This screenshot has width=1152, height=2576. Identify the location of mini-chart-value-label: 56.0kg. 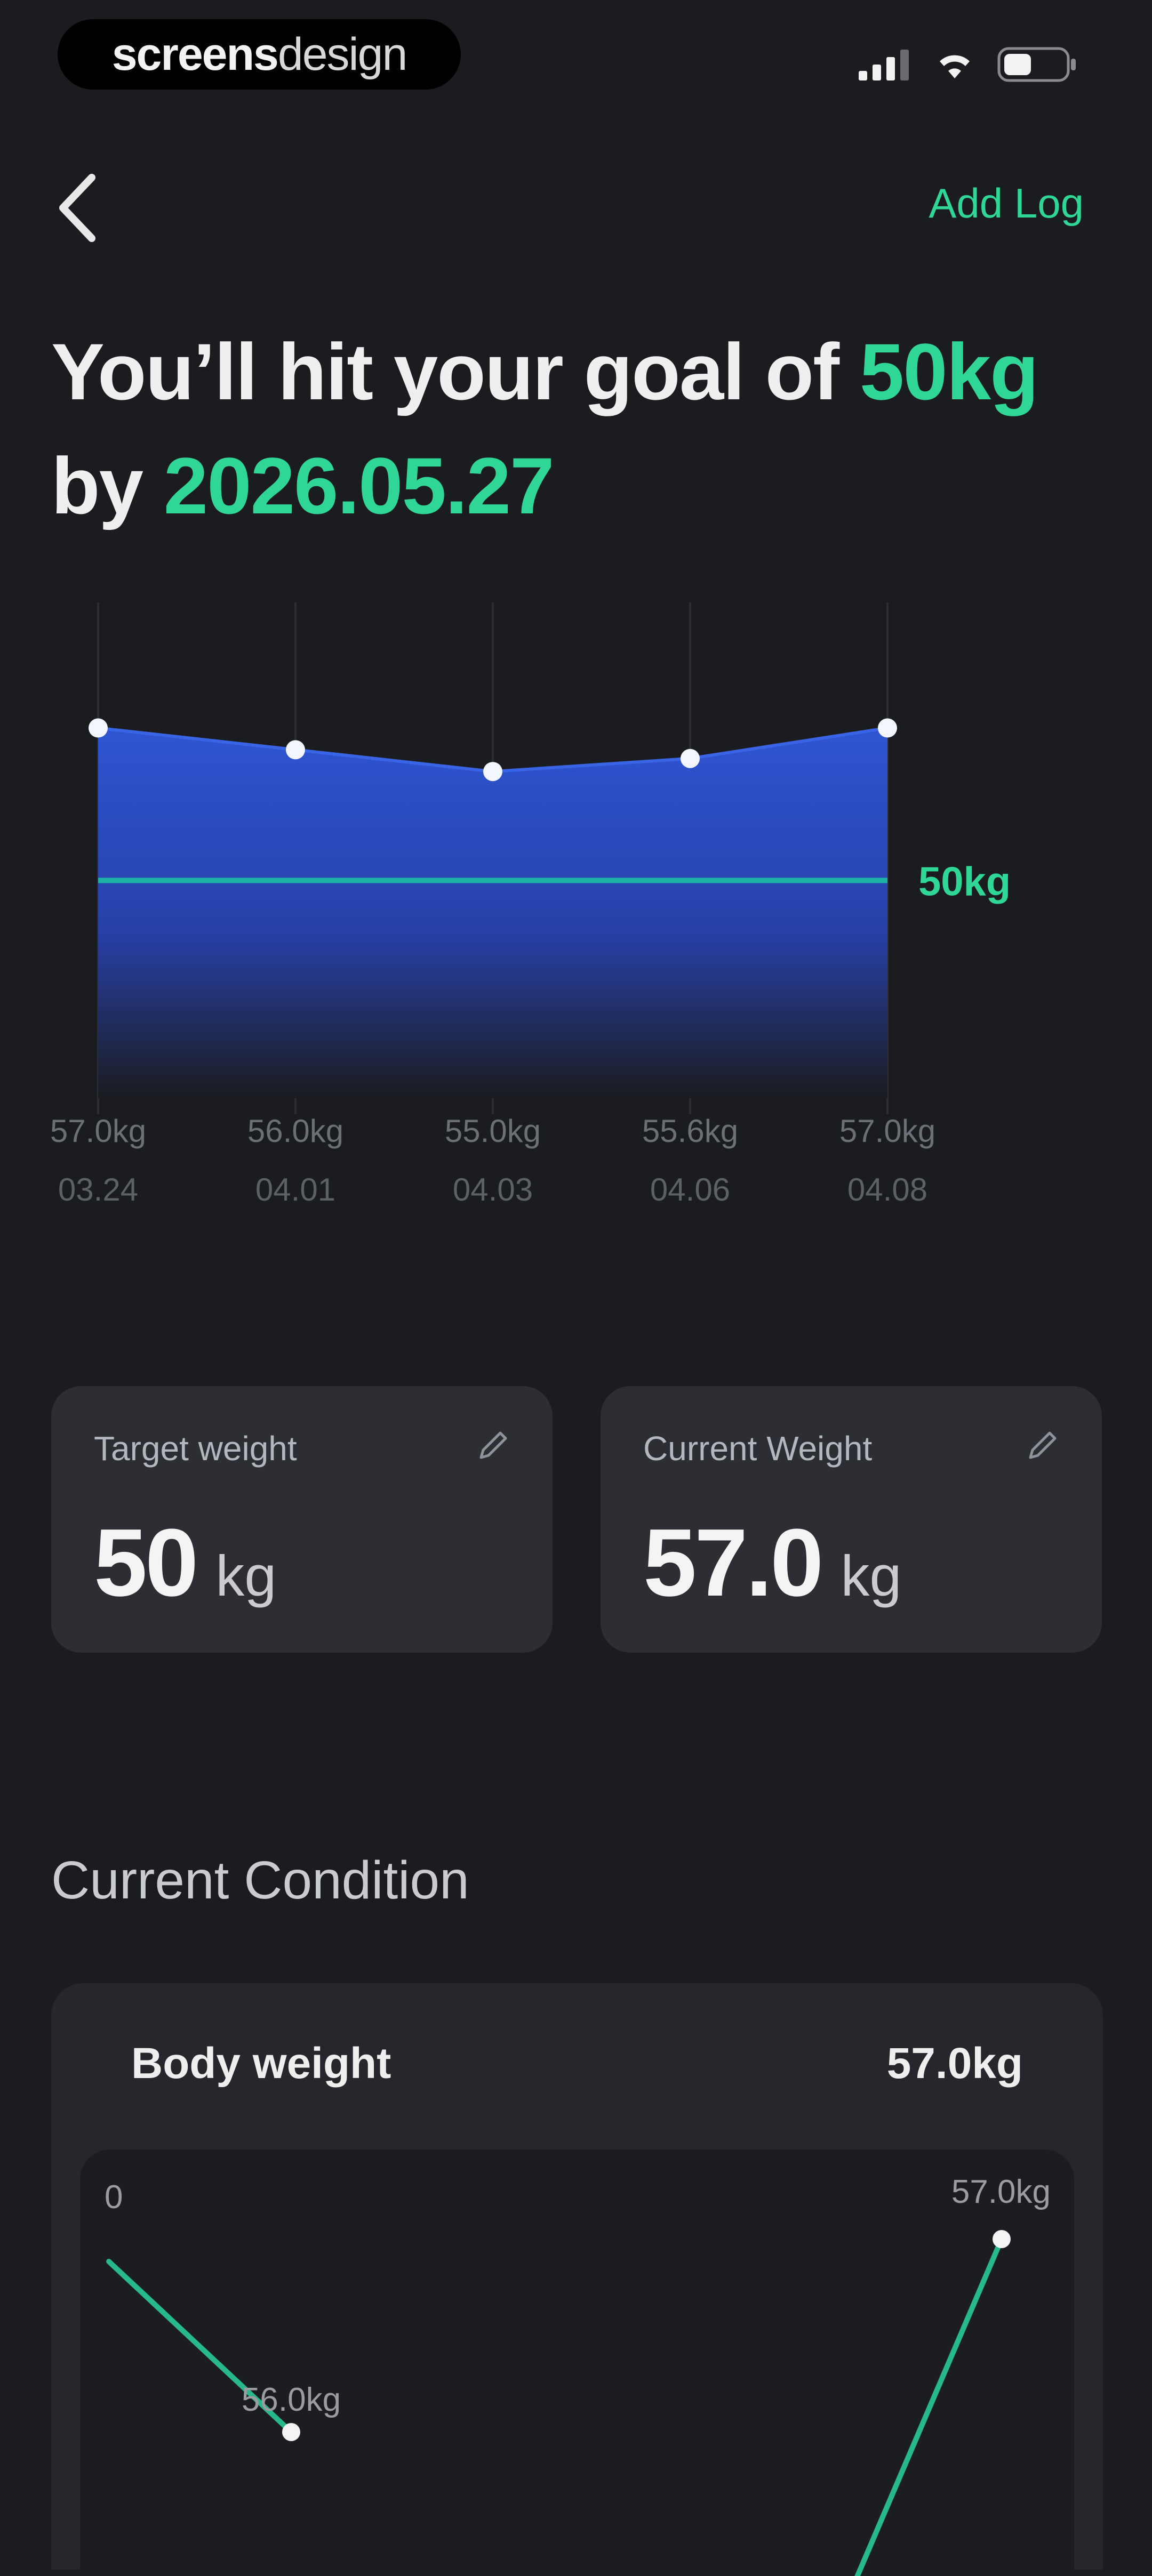
(291, 2399).